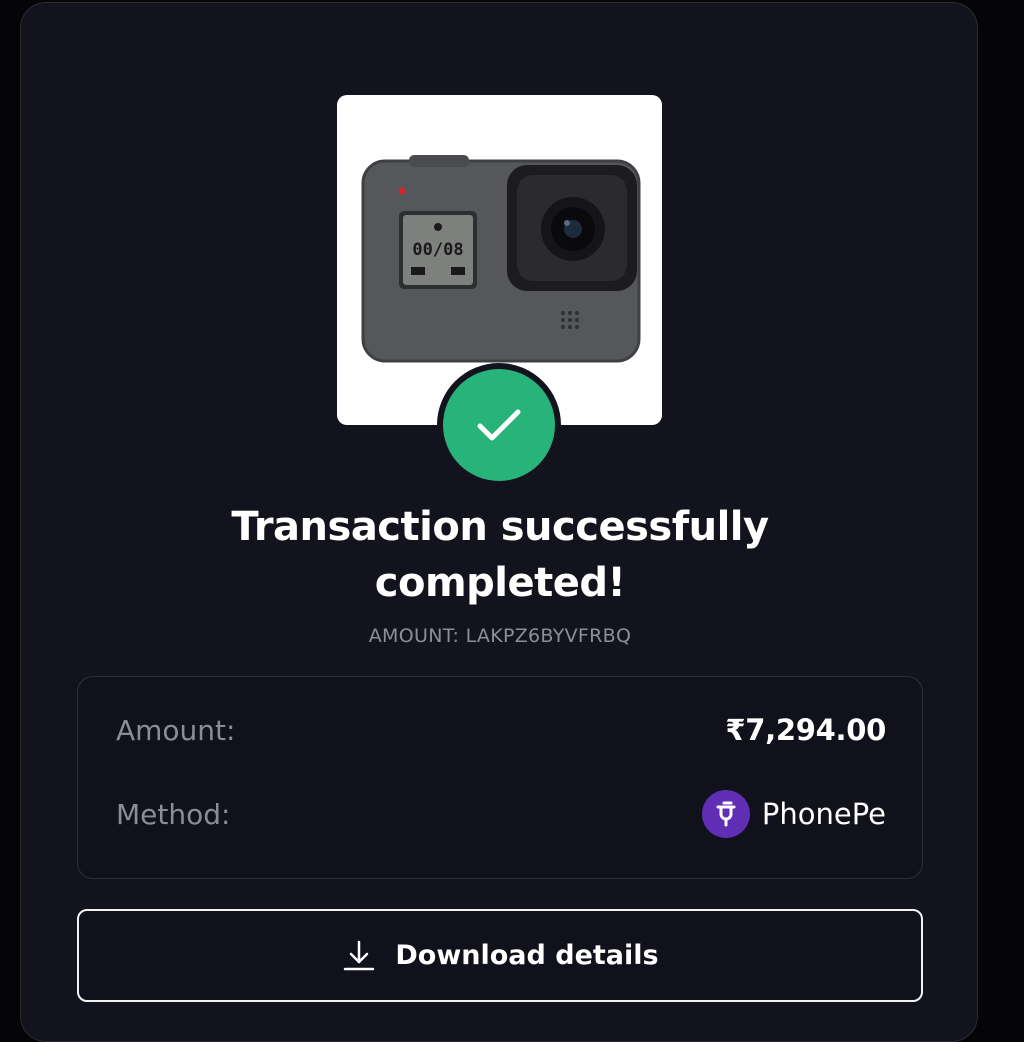 The width and height of the screenshot is (1024, 1042). What do you see at coordinates (500, 636) in the screenshot?
I see `transaction-reference: AMOUNT: LAKPZ6BYVFRBQ` at bounding box center [500, 636].